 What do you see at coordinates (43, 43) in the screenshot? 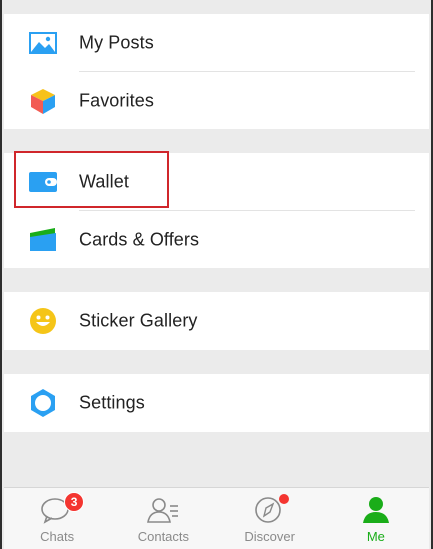
I see `photo-album-icon` at bounding box center [43, 43].